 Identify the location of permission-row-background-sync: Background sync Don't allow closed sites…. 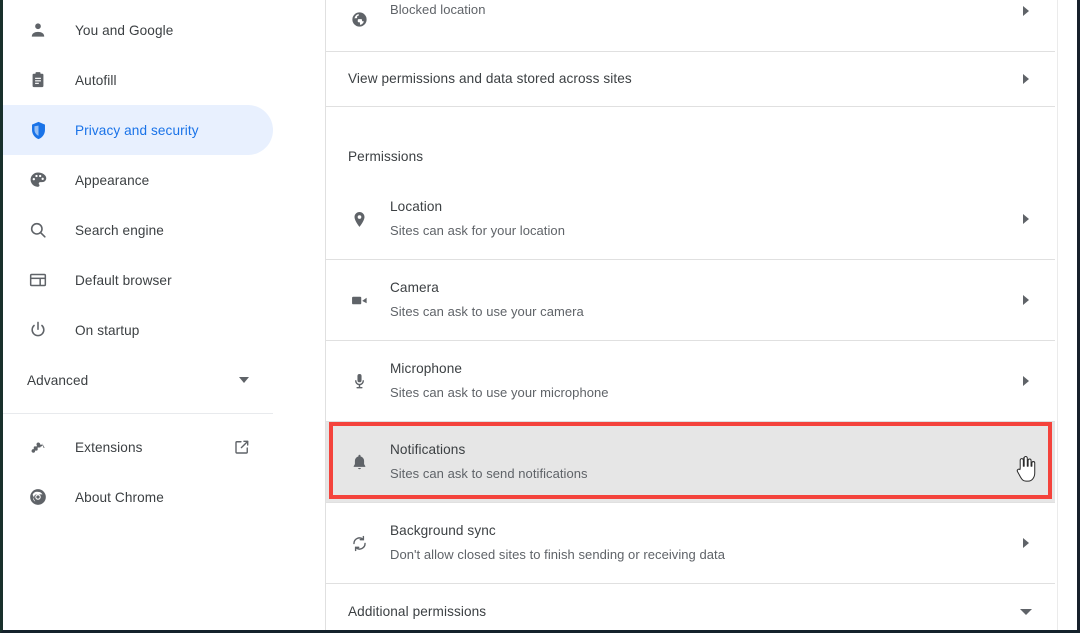
(690, 543).